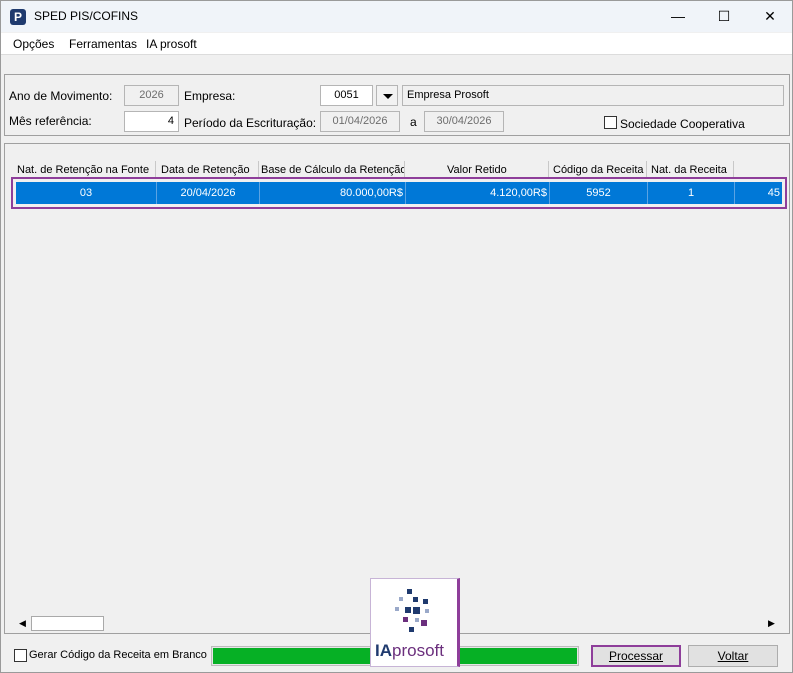  Describe the element at coordinates (118, 655) in the screenshot. I see `gerar-codigo-label: Gerar Código da Receita em Branco` at that location.